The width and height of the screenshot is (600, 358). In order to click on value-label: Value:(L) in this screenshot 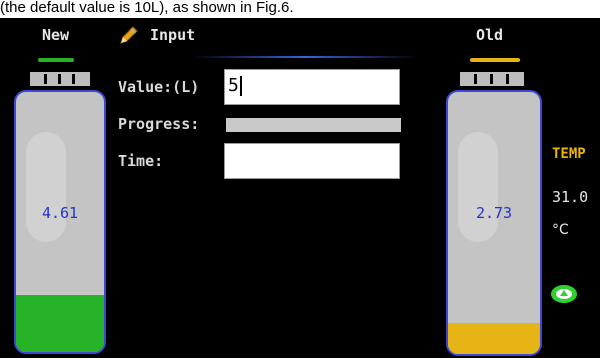, I will do `click(159, 87)`.